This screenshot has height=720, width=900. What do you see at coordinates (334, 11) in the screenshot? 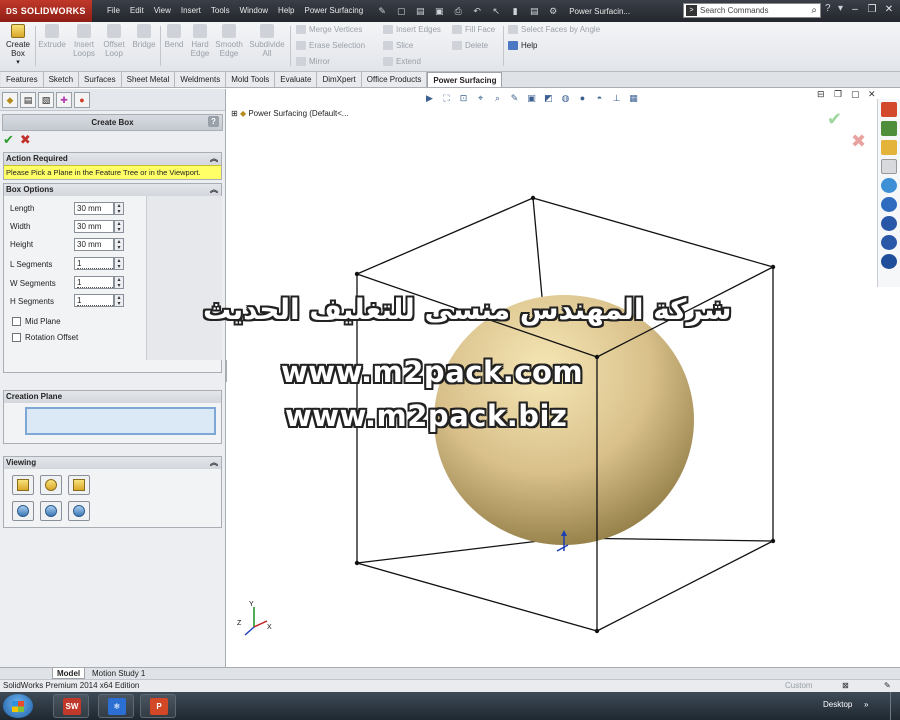
I see `menu-power-surfacing: Power Surfacing` at bounding box center [334, 11].